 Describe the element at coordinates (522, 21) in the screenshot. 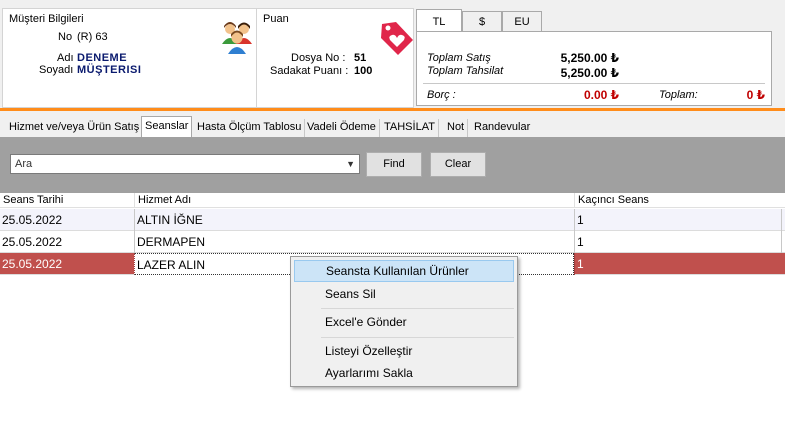

I see `tab-currency-eu: EU` at that location.